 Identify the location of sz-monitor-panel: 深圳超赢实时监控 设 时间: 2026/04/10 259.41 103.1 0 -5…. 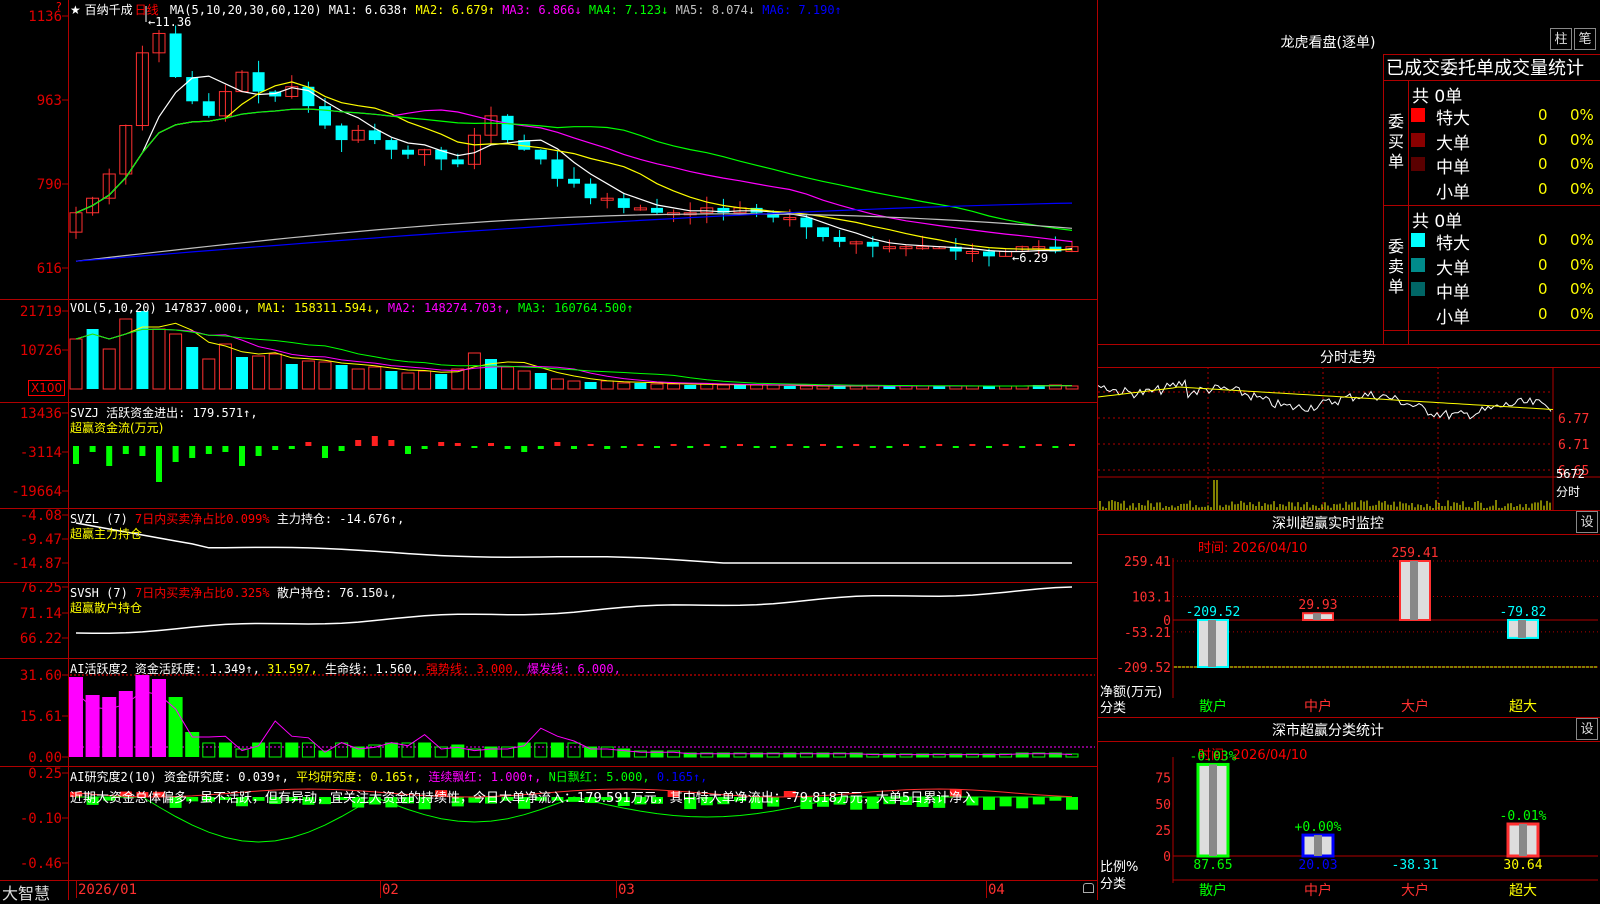
(1349, 613).